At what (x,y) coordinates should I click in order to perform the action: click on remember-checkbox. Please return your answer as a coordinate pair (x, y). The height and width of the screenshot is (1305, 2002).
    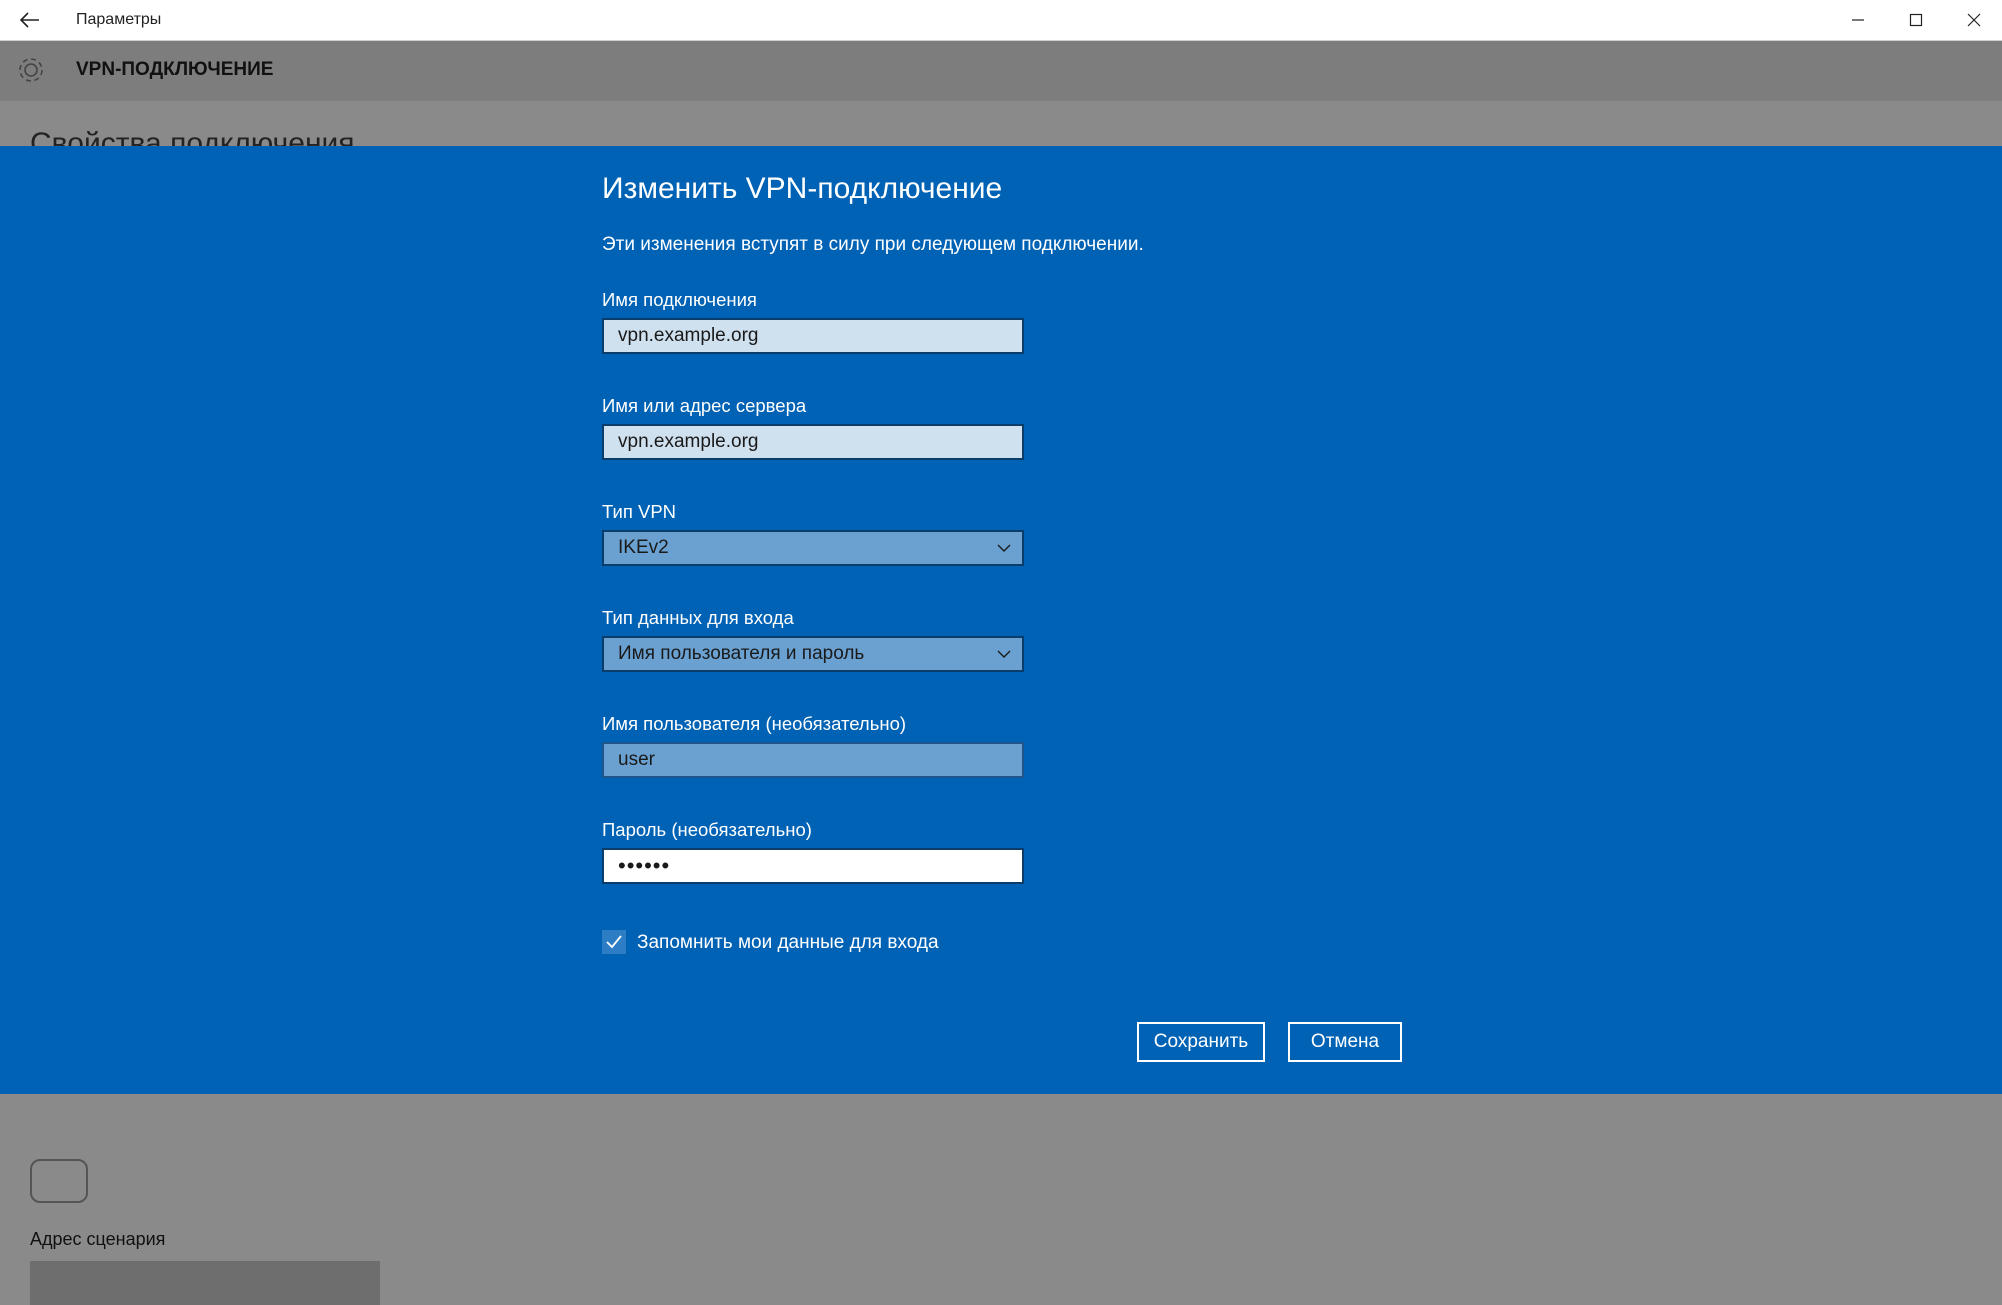
    Looking at the image, I should click on (614, 942).